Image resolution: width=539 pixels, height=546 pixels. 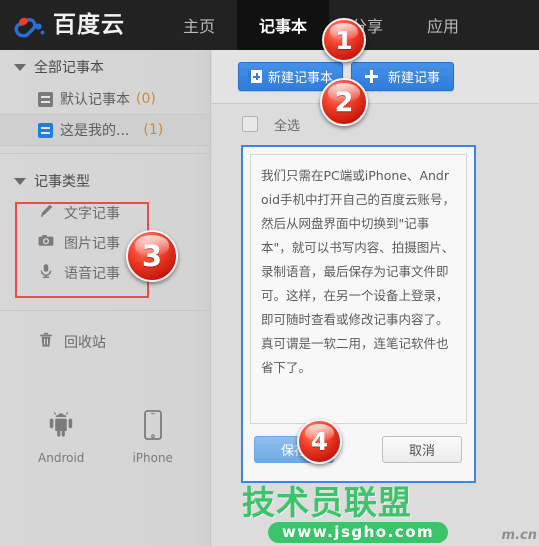 What do you see at coordinates (92, 214) in the screenshot?
I see `sidebar-item-text-note-label: 文字记事` at bounding box center [92, 214].